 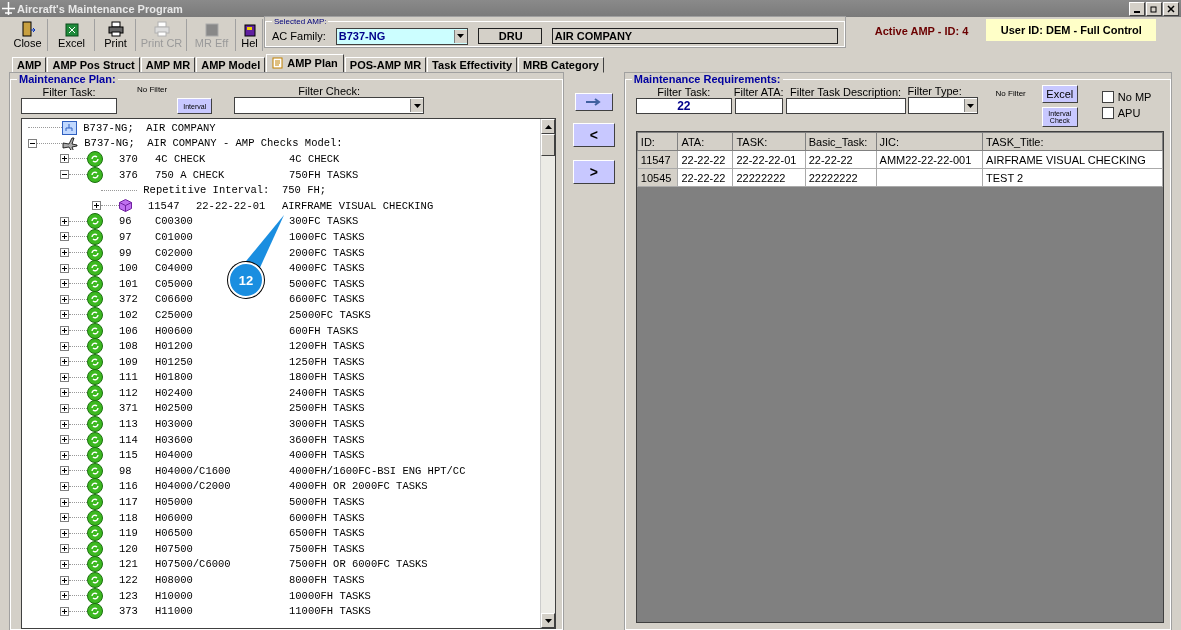 What do you see at coordinates (93, 65) in the screenshot?
I see `tab: AMP Pos Struct` at bounding box center [93, 65].